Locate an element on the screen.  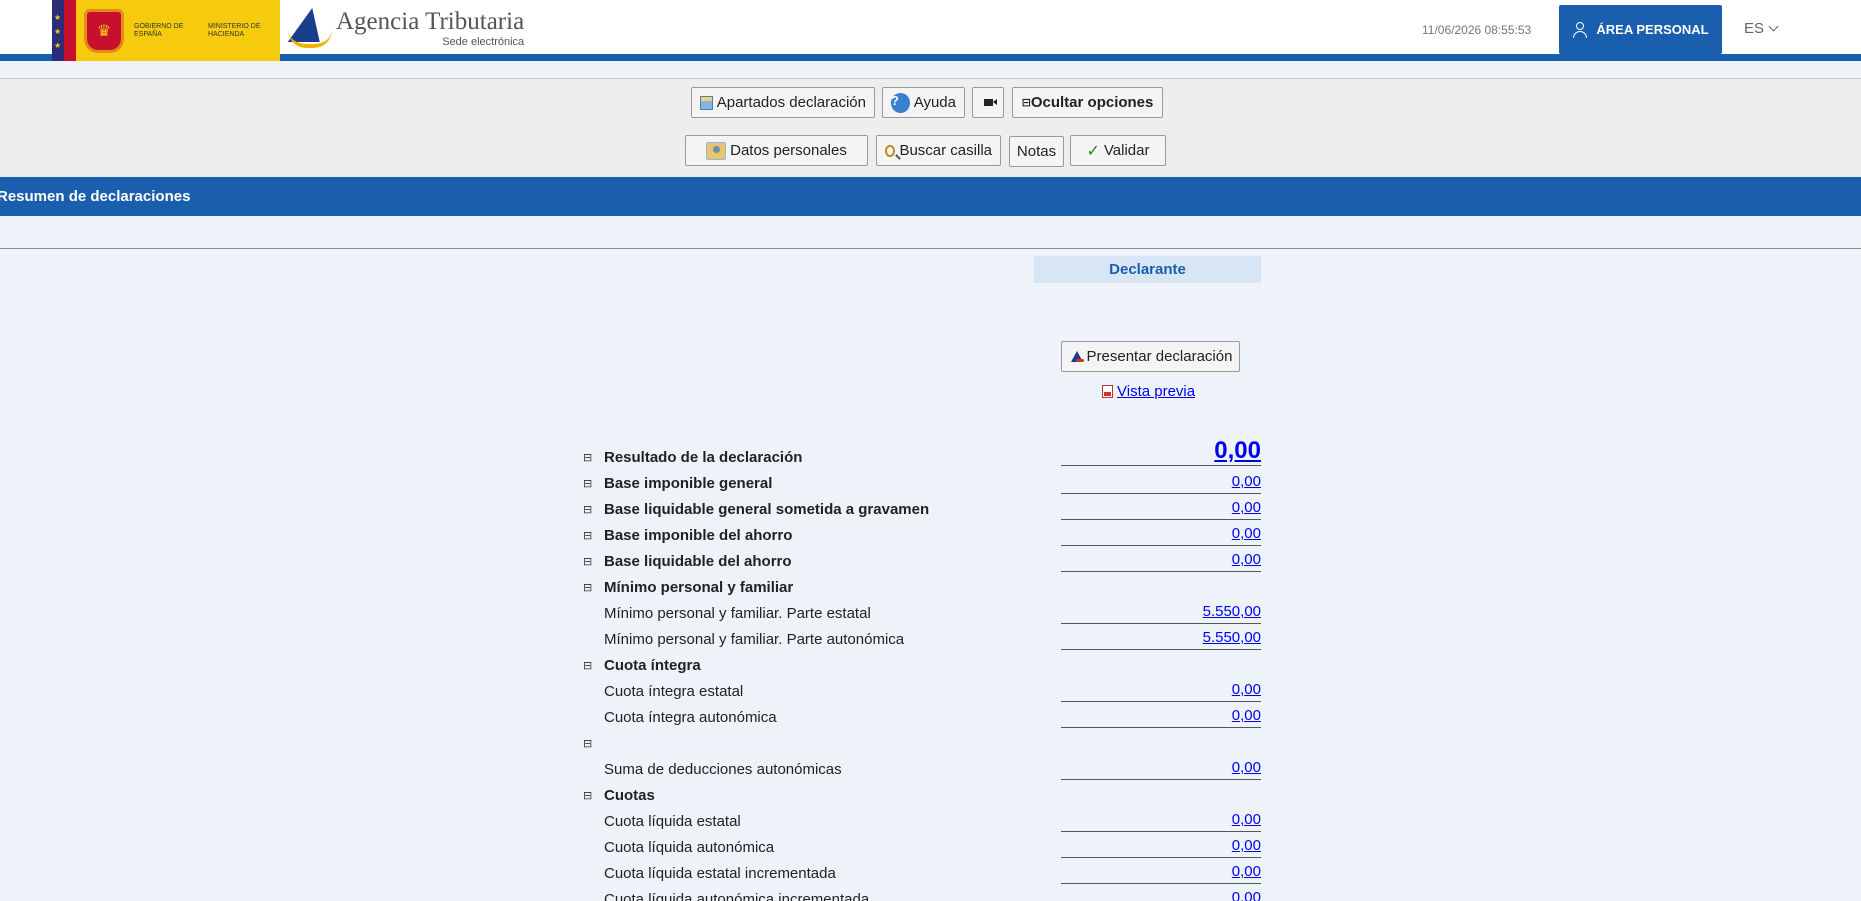
search-box-label: Buscar casilla is located at coordinates (945, 150).